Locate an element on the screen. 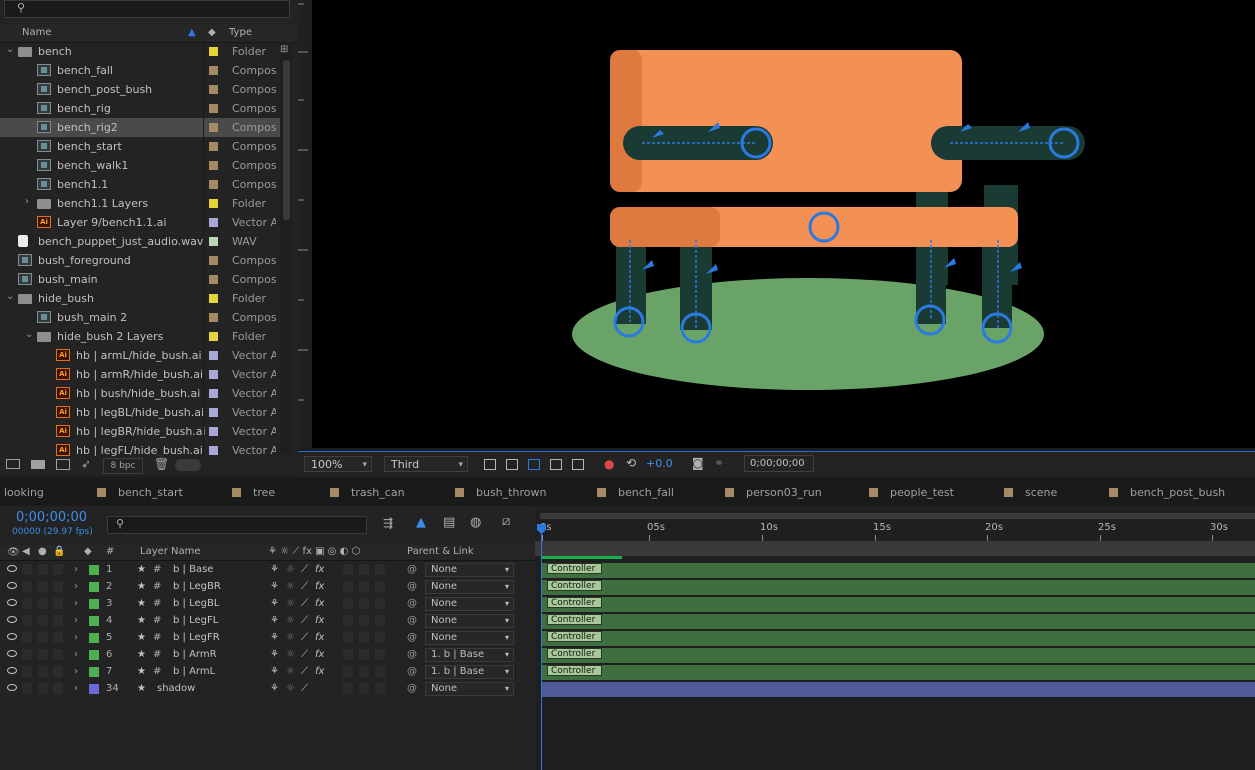  layer-row: › 4 ★ # b | LegFL ⚘ ☼ ⟋ fx @ None ▾ is located at coordinates (267, 621).